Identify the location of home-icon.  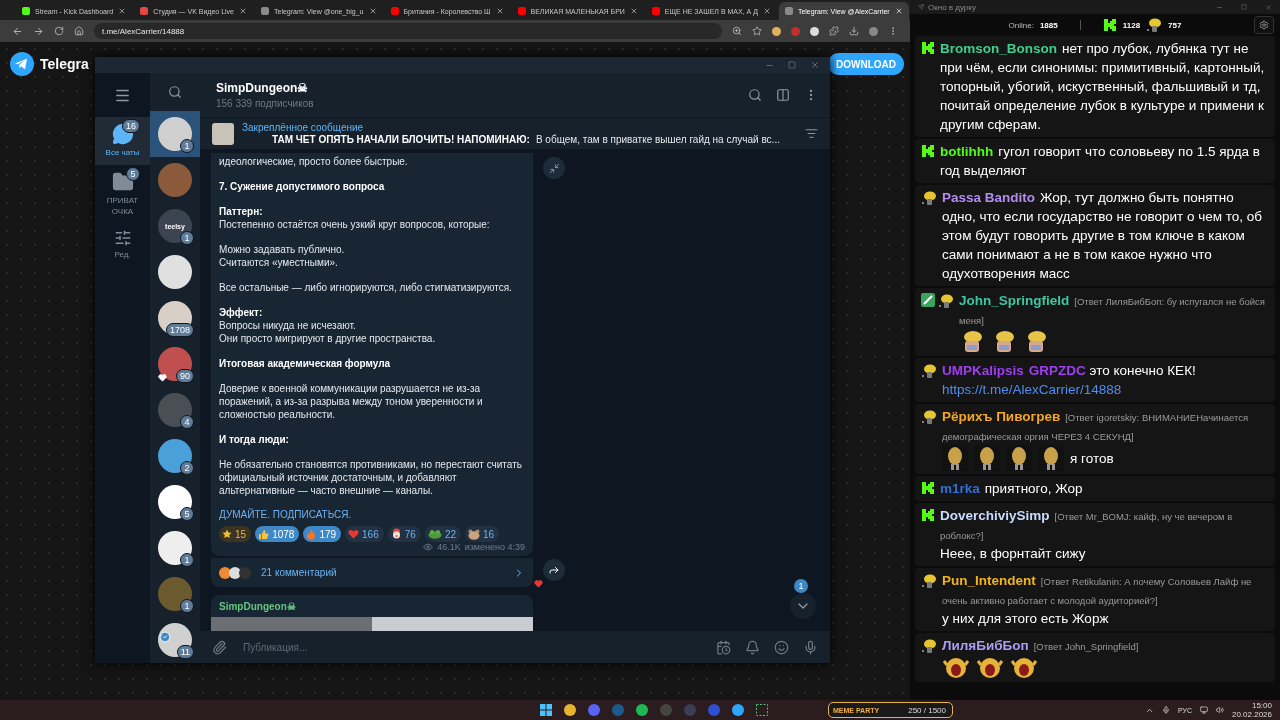
(79, 31).